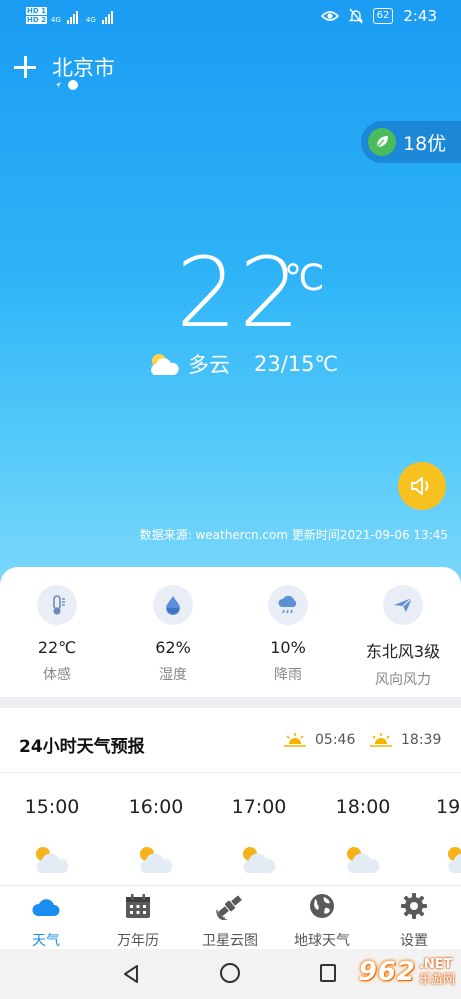  Describe the element at coordinates (259, 838) in the screenshot. I see `hour-item: 17:00` at that location.